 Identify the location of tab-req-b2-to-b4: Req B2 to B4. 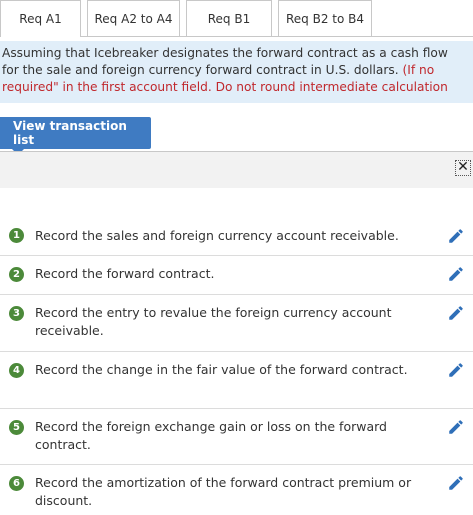
(325, 18).